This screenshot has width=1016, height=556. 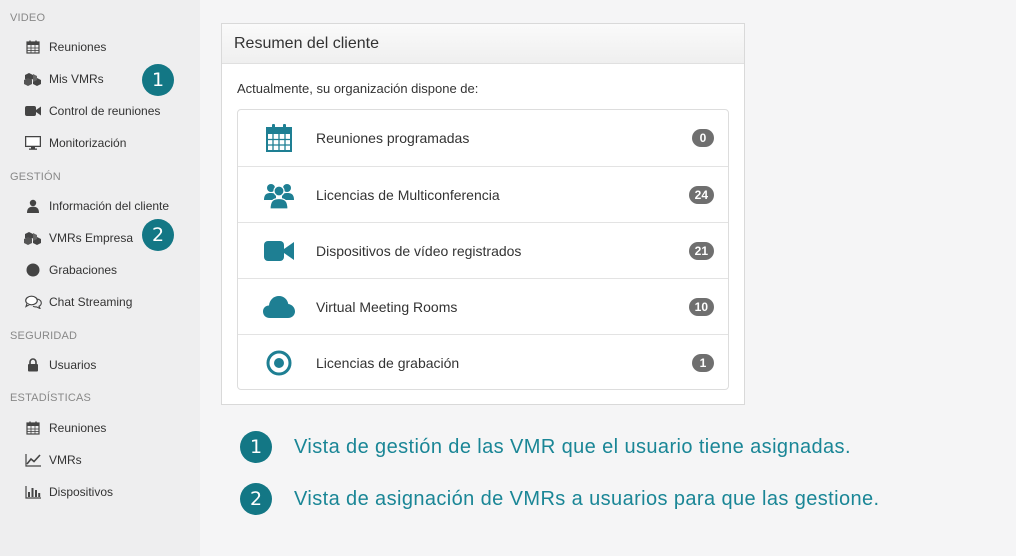 What do you see at coordinates (701, 194) in the screenshot?
I see `count-badge: 24` at bounding box center [701, 194].